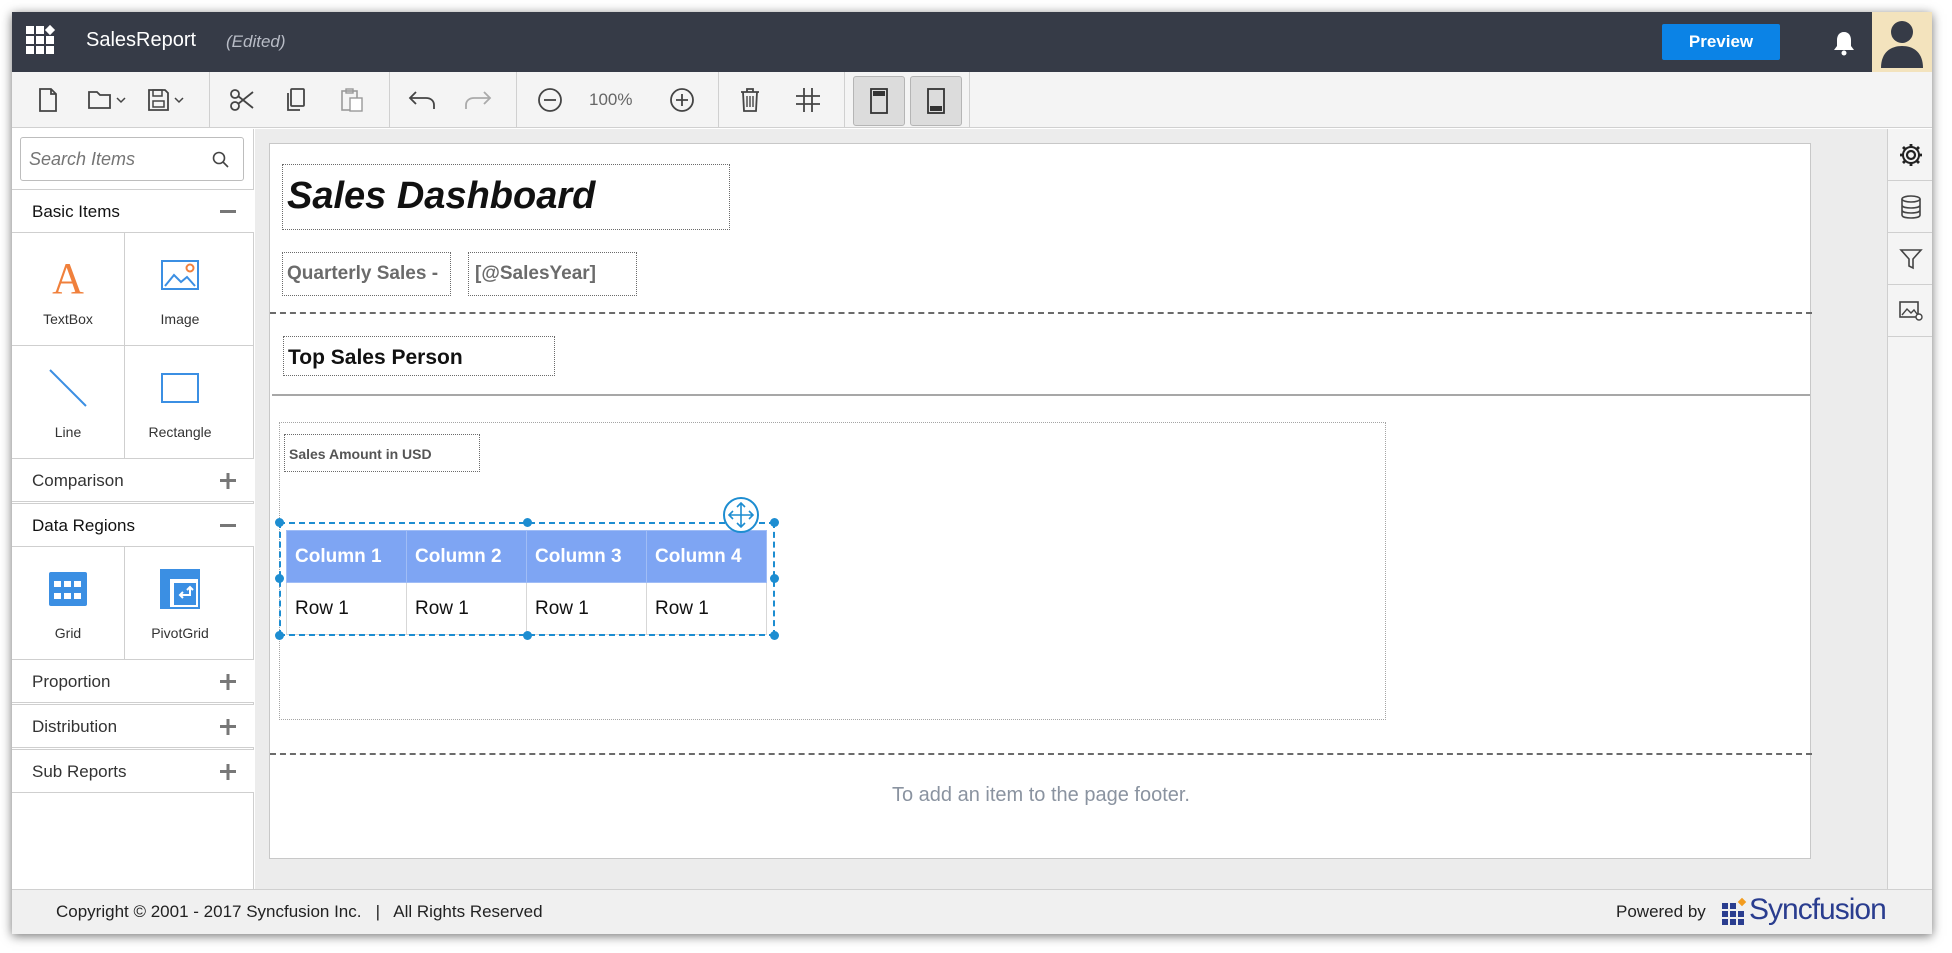 This screenshot has height=953, width=1952. I want to click on filter-icon, so click(1910, 258).